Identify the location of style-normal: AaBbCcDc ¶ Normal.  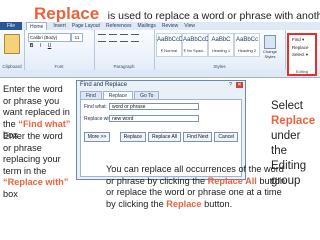
(171, 45).